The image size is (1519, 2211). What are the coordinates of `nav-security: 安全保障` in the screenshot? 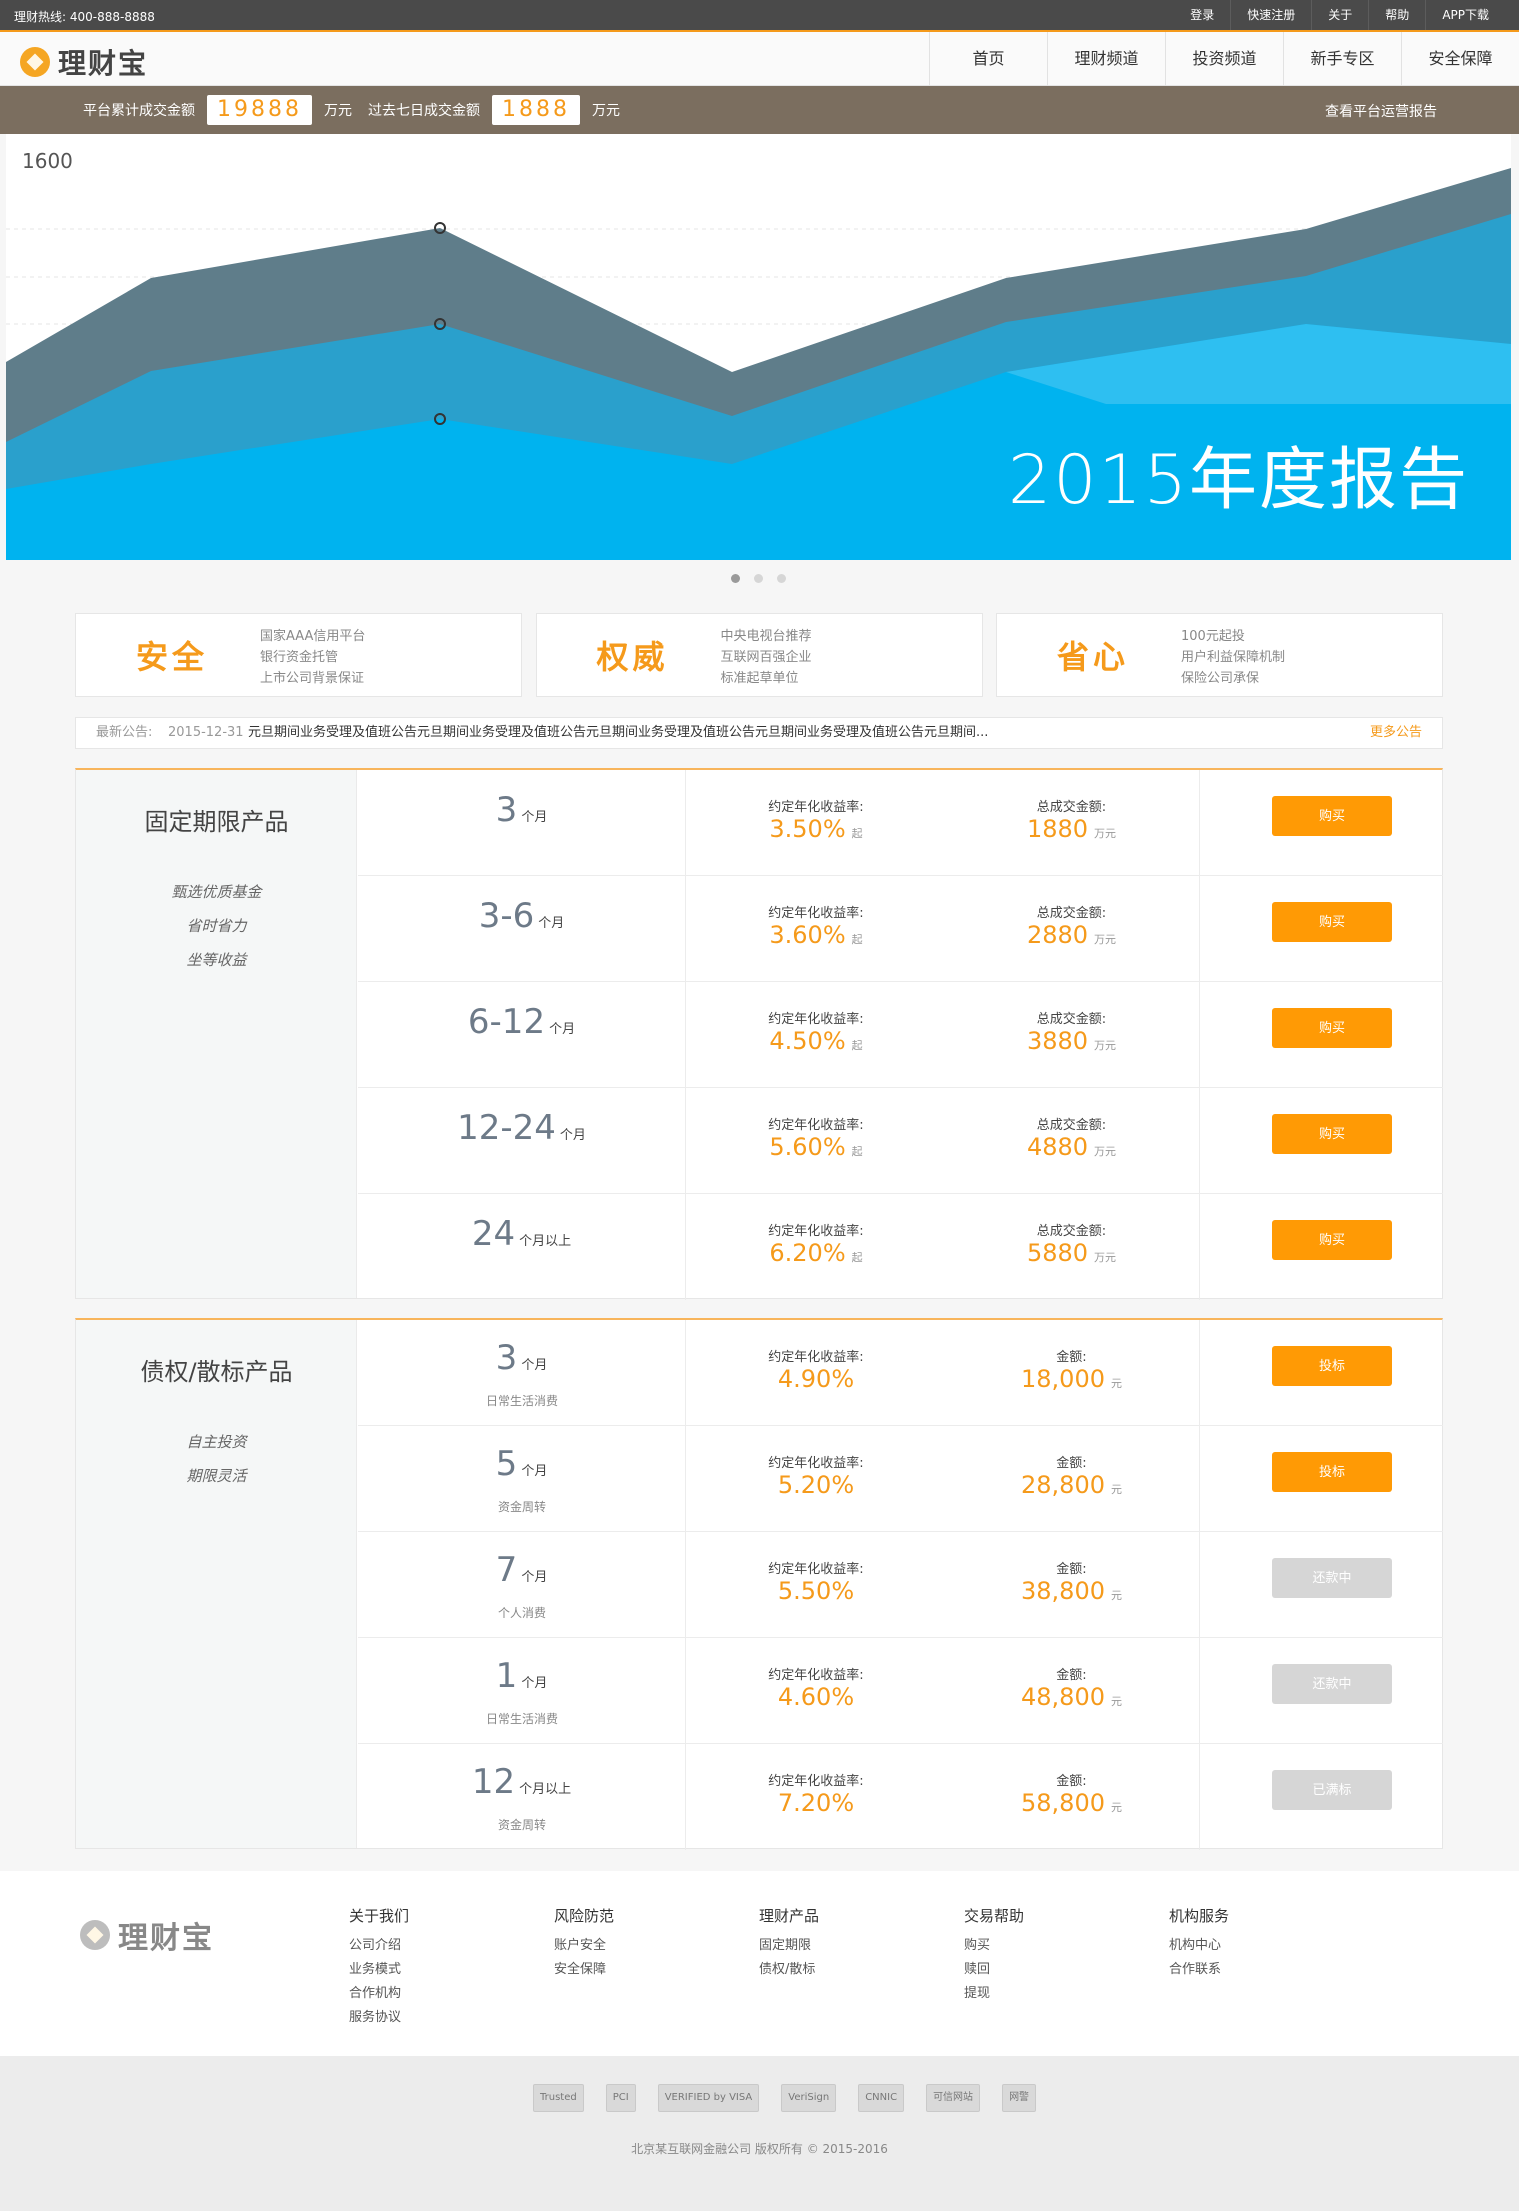 It's located at (1460, 59).